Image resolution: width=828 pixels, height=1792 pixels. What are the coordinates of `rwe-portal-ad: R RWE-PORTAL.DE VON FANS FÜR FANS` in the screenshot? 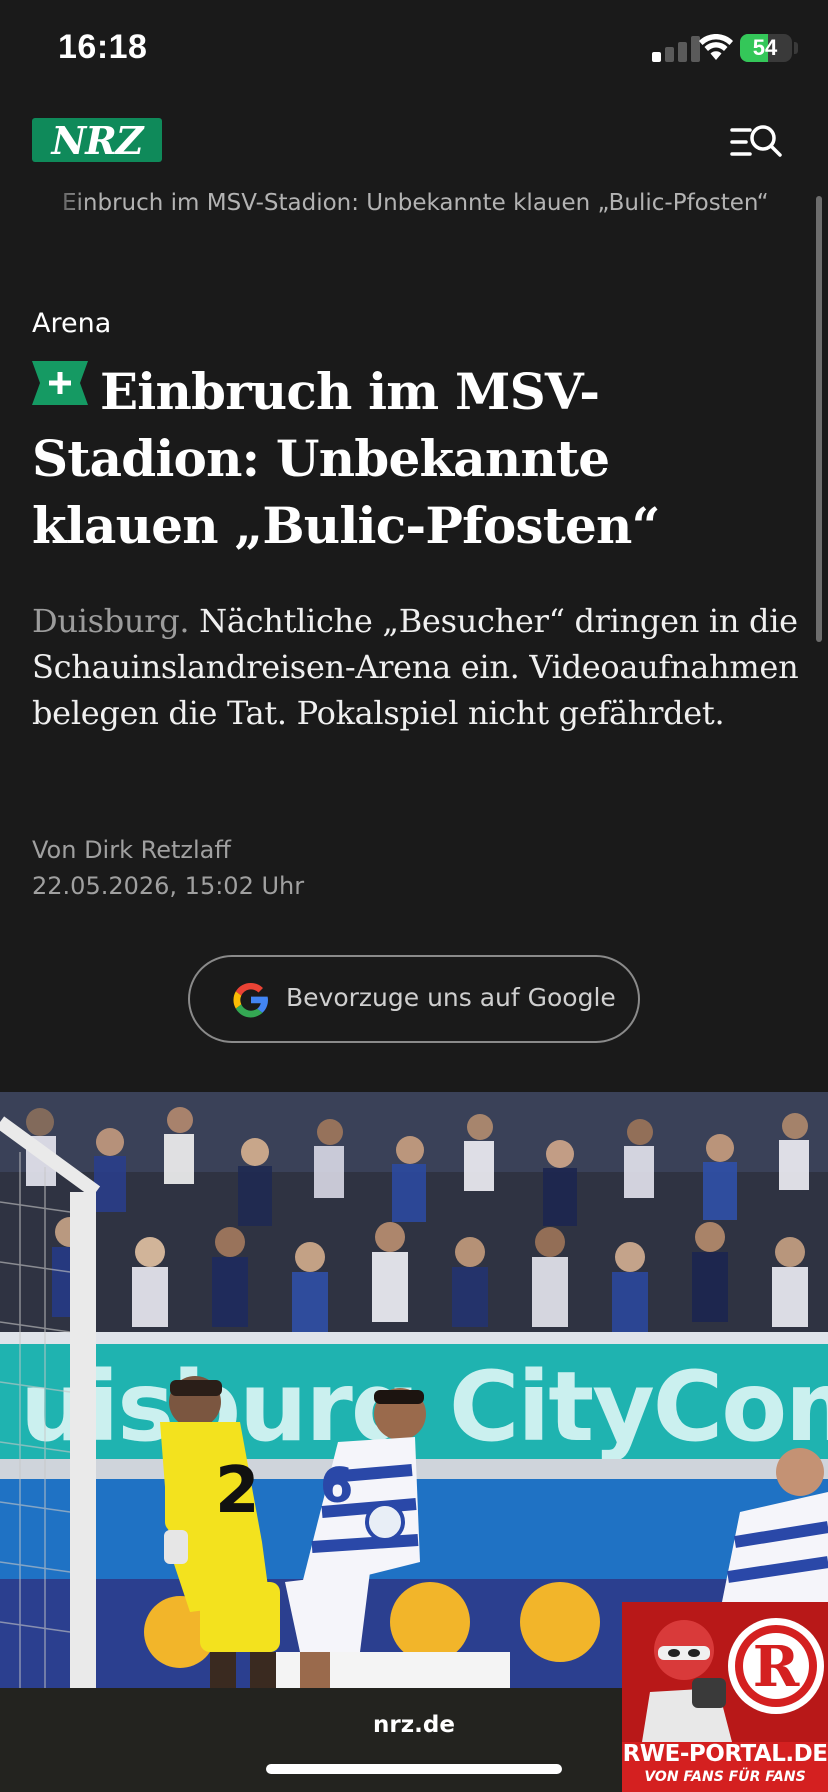 It's located at (725, 1697).